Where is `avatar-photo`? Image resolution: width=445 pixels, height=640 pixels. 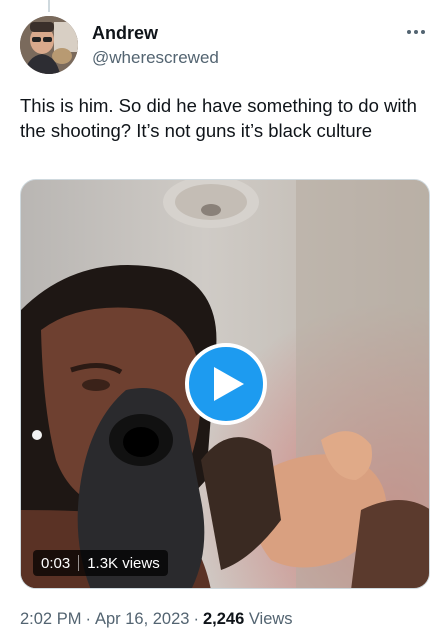
avatar-photo is located at coordinates (49, 45).